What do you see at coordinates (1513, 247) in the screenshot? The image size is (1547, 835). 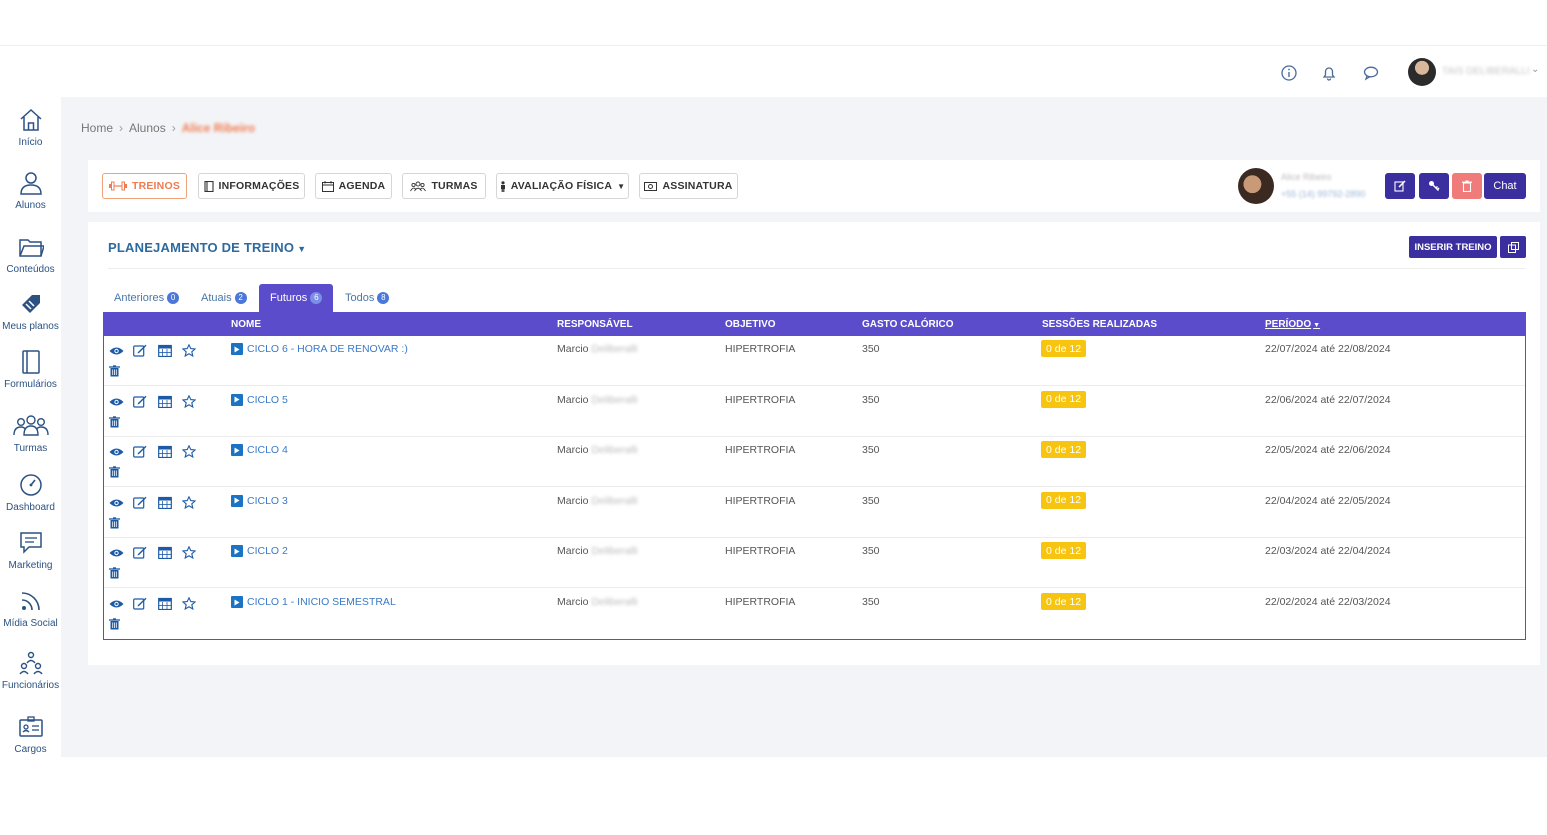 I see `copy-button` at bounding box center [1513, 247].